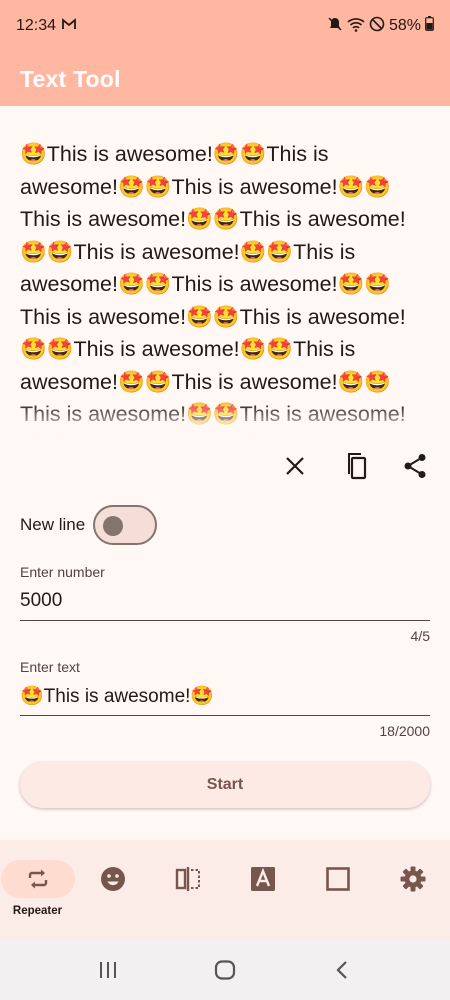  Describe the element at coordinates (62, 572) in the screenshot. I see `number-field-label: Enter number` at that location.